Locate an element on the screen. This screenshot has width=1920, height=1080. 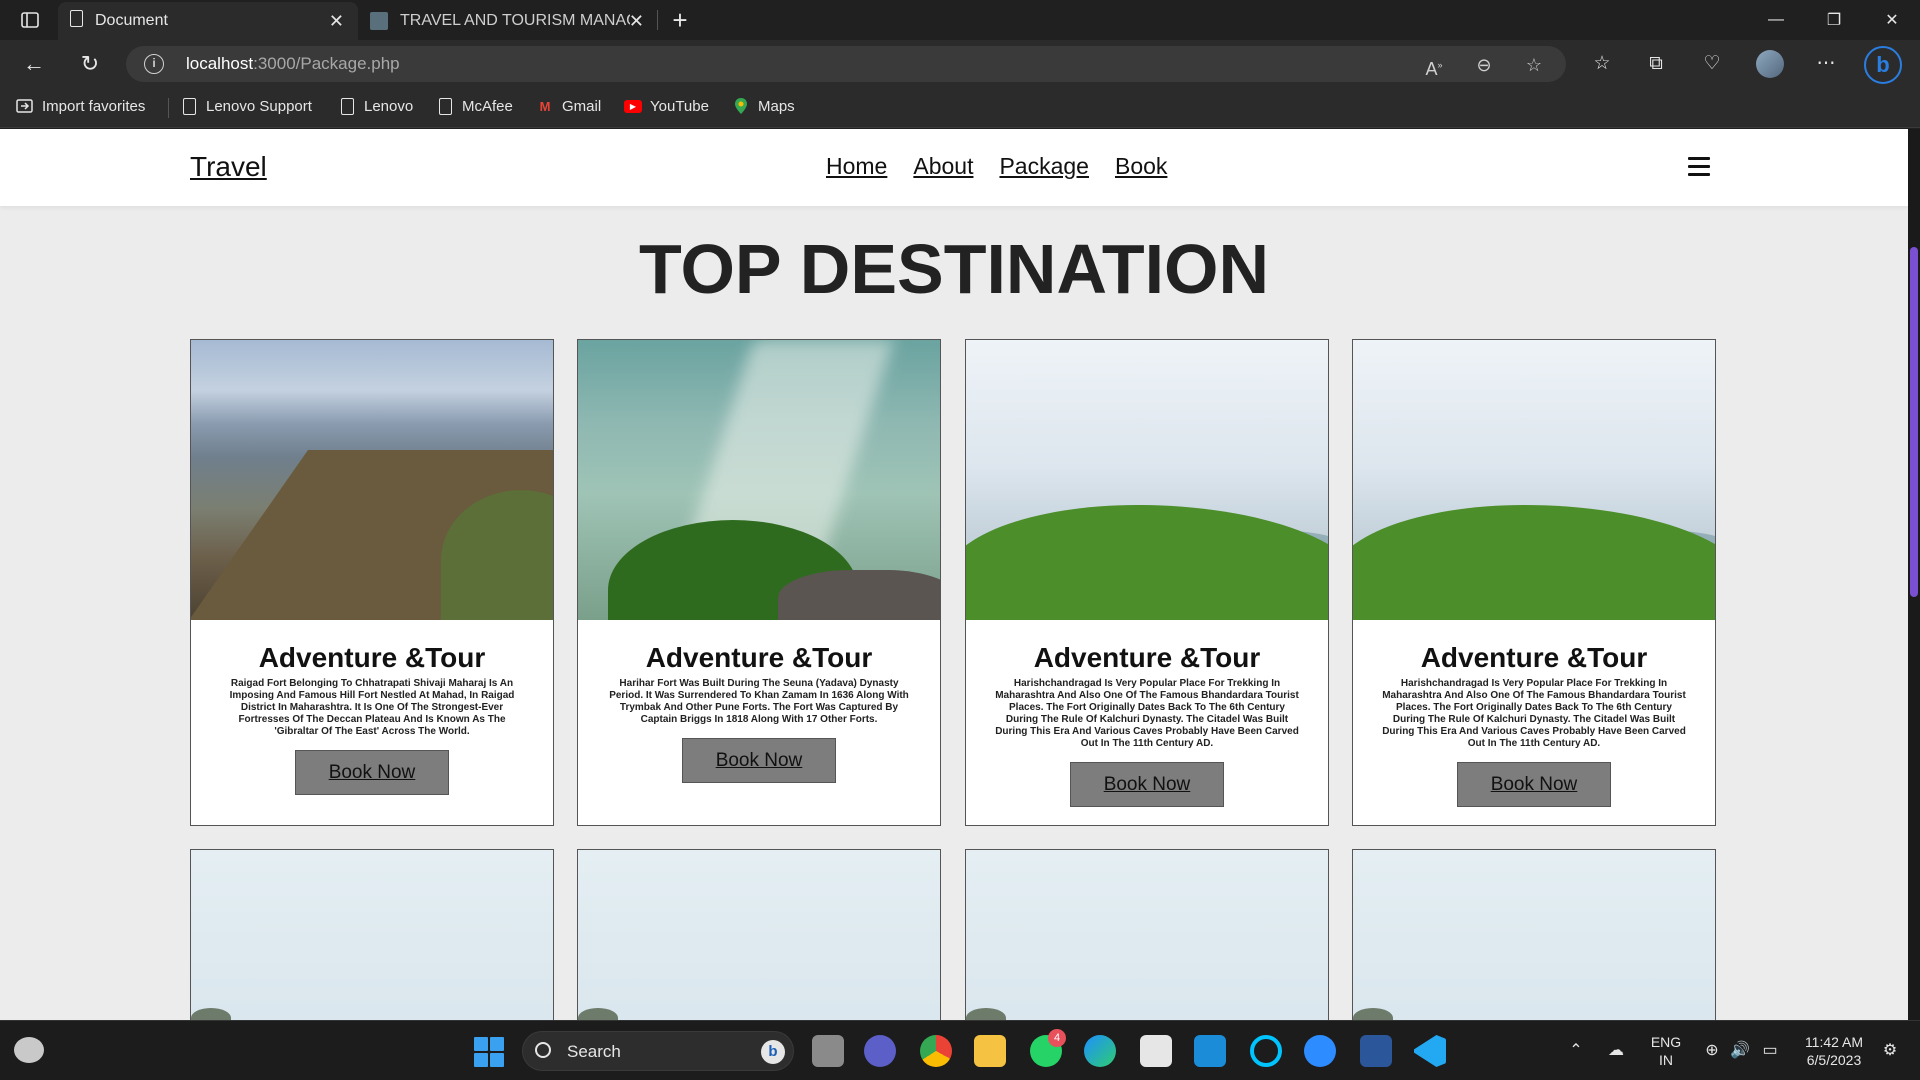
more-options-icon: ⋯ is located at coordinates (1826, 64).